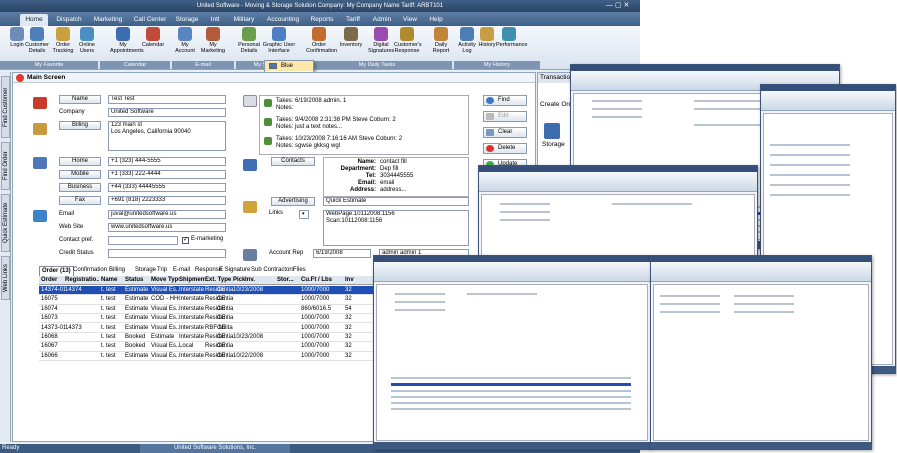 This screenshot has width=897, height=453. I want to click on ribbon-my-appointments-button: My Appointments, so click(127, 40).